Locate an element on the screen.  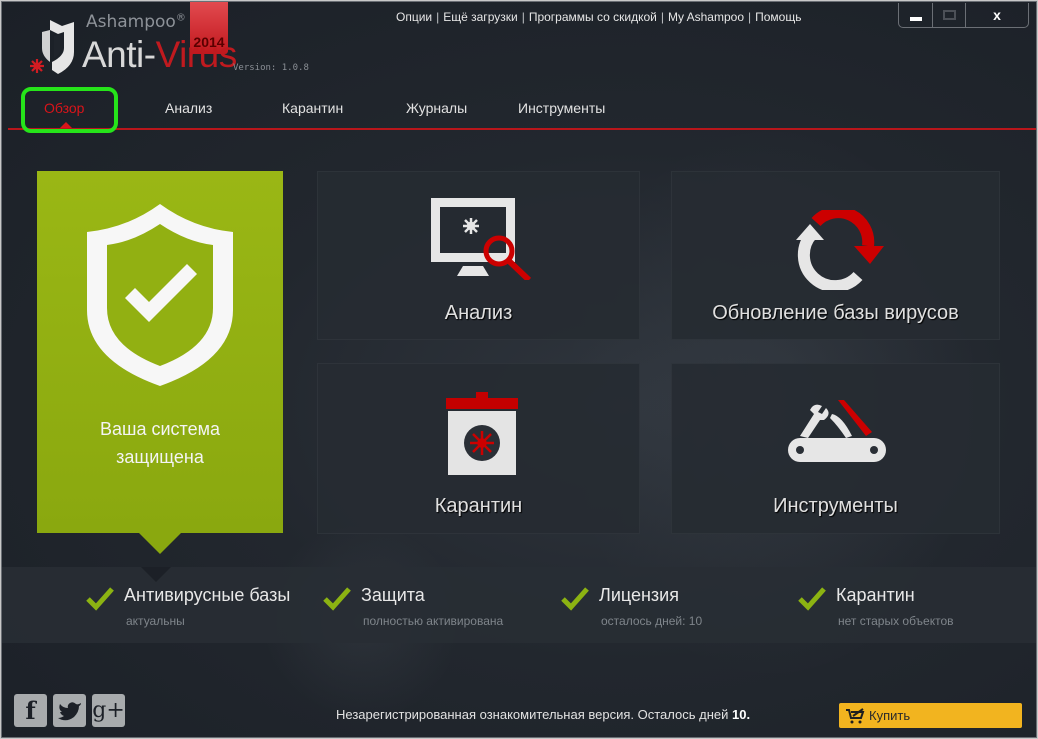
close-icon: x is located at coordinates (997, 15).